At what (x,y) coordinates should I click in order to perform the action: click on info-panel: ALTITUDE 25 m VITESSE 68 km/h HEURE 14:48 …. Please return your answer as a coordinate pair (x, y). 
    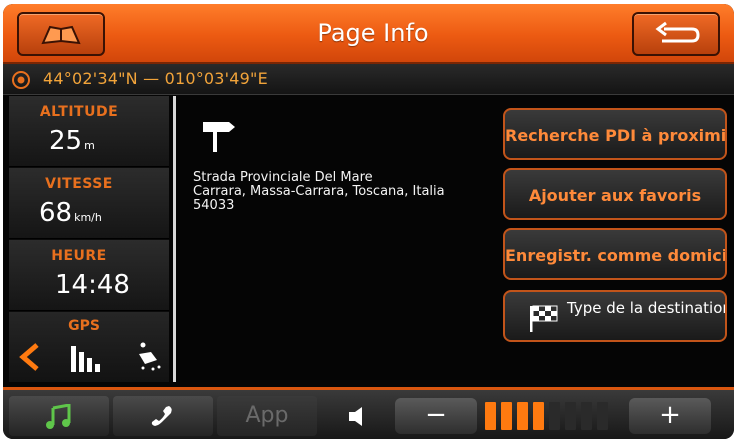
    Looking at the image, I should click on (89, 239).